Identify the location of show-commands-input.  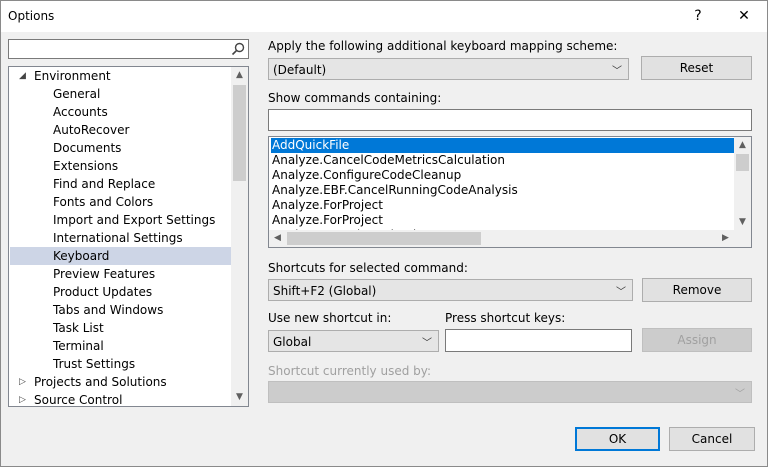
(510, 120).